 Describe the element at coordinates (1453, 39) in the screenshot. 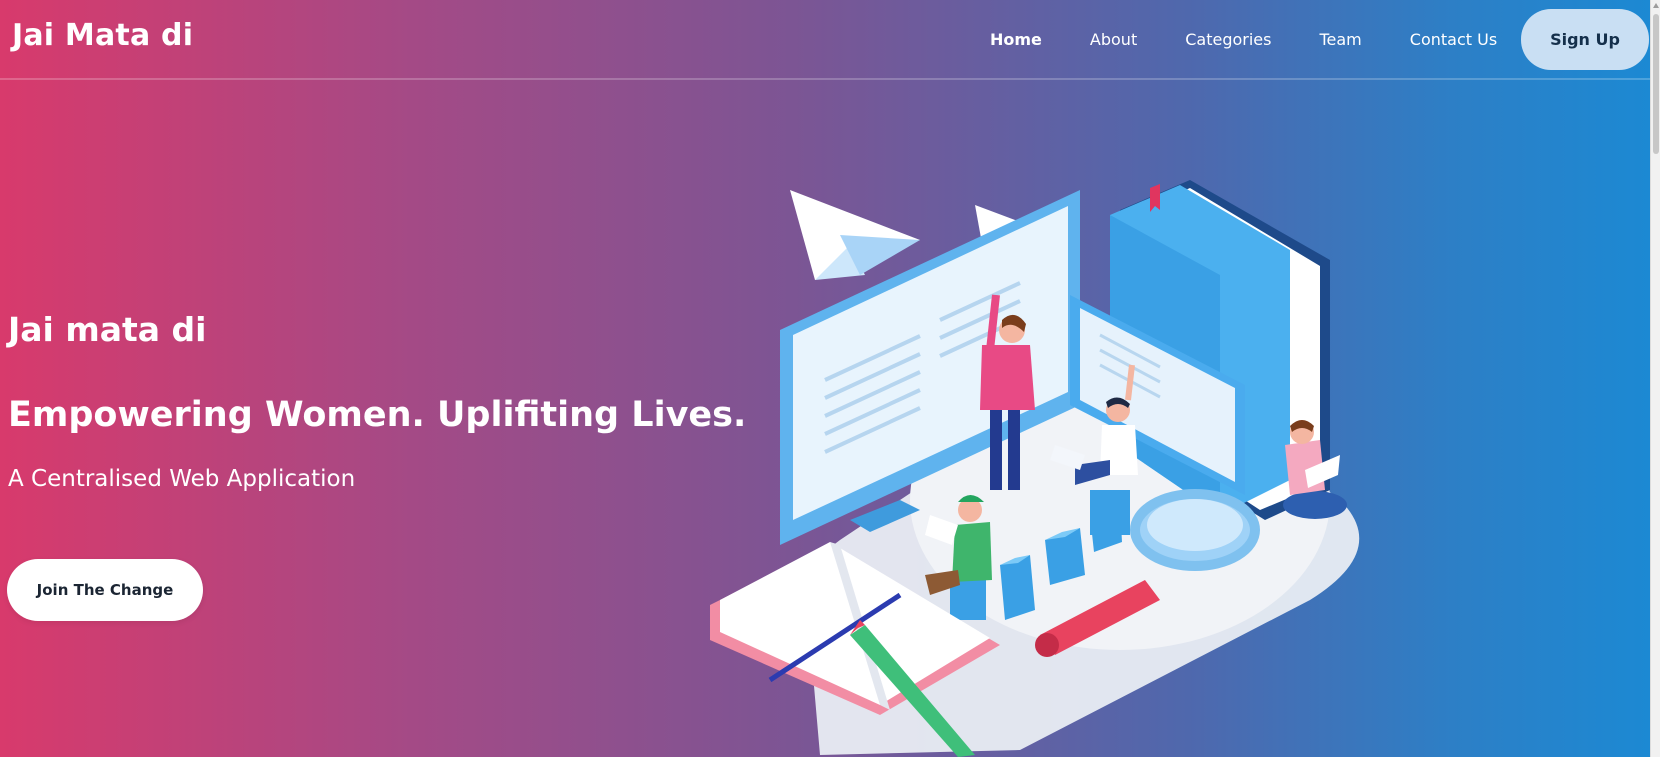

I see `nav-contact-us: Contact Us` at that location.